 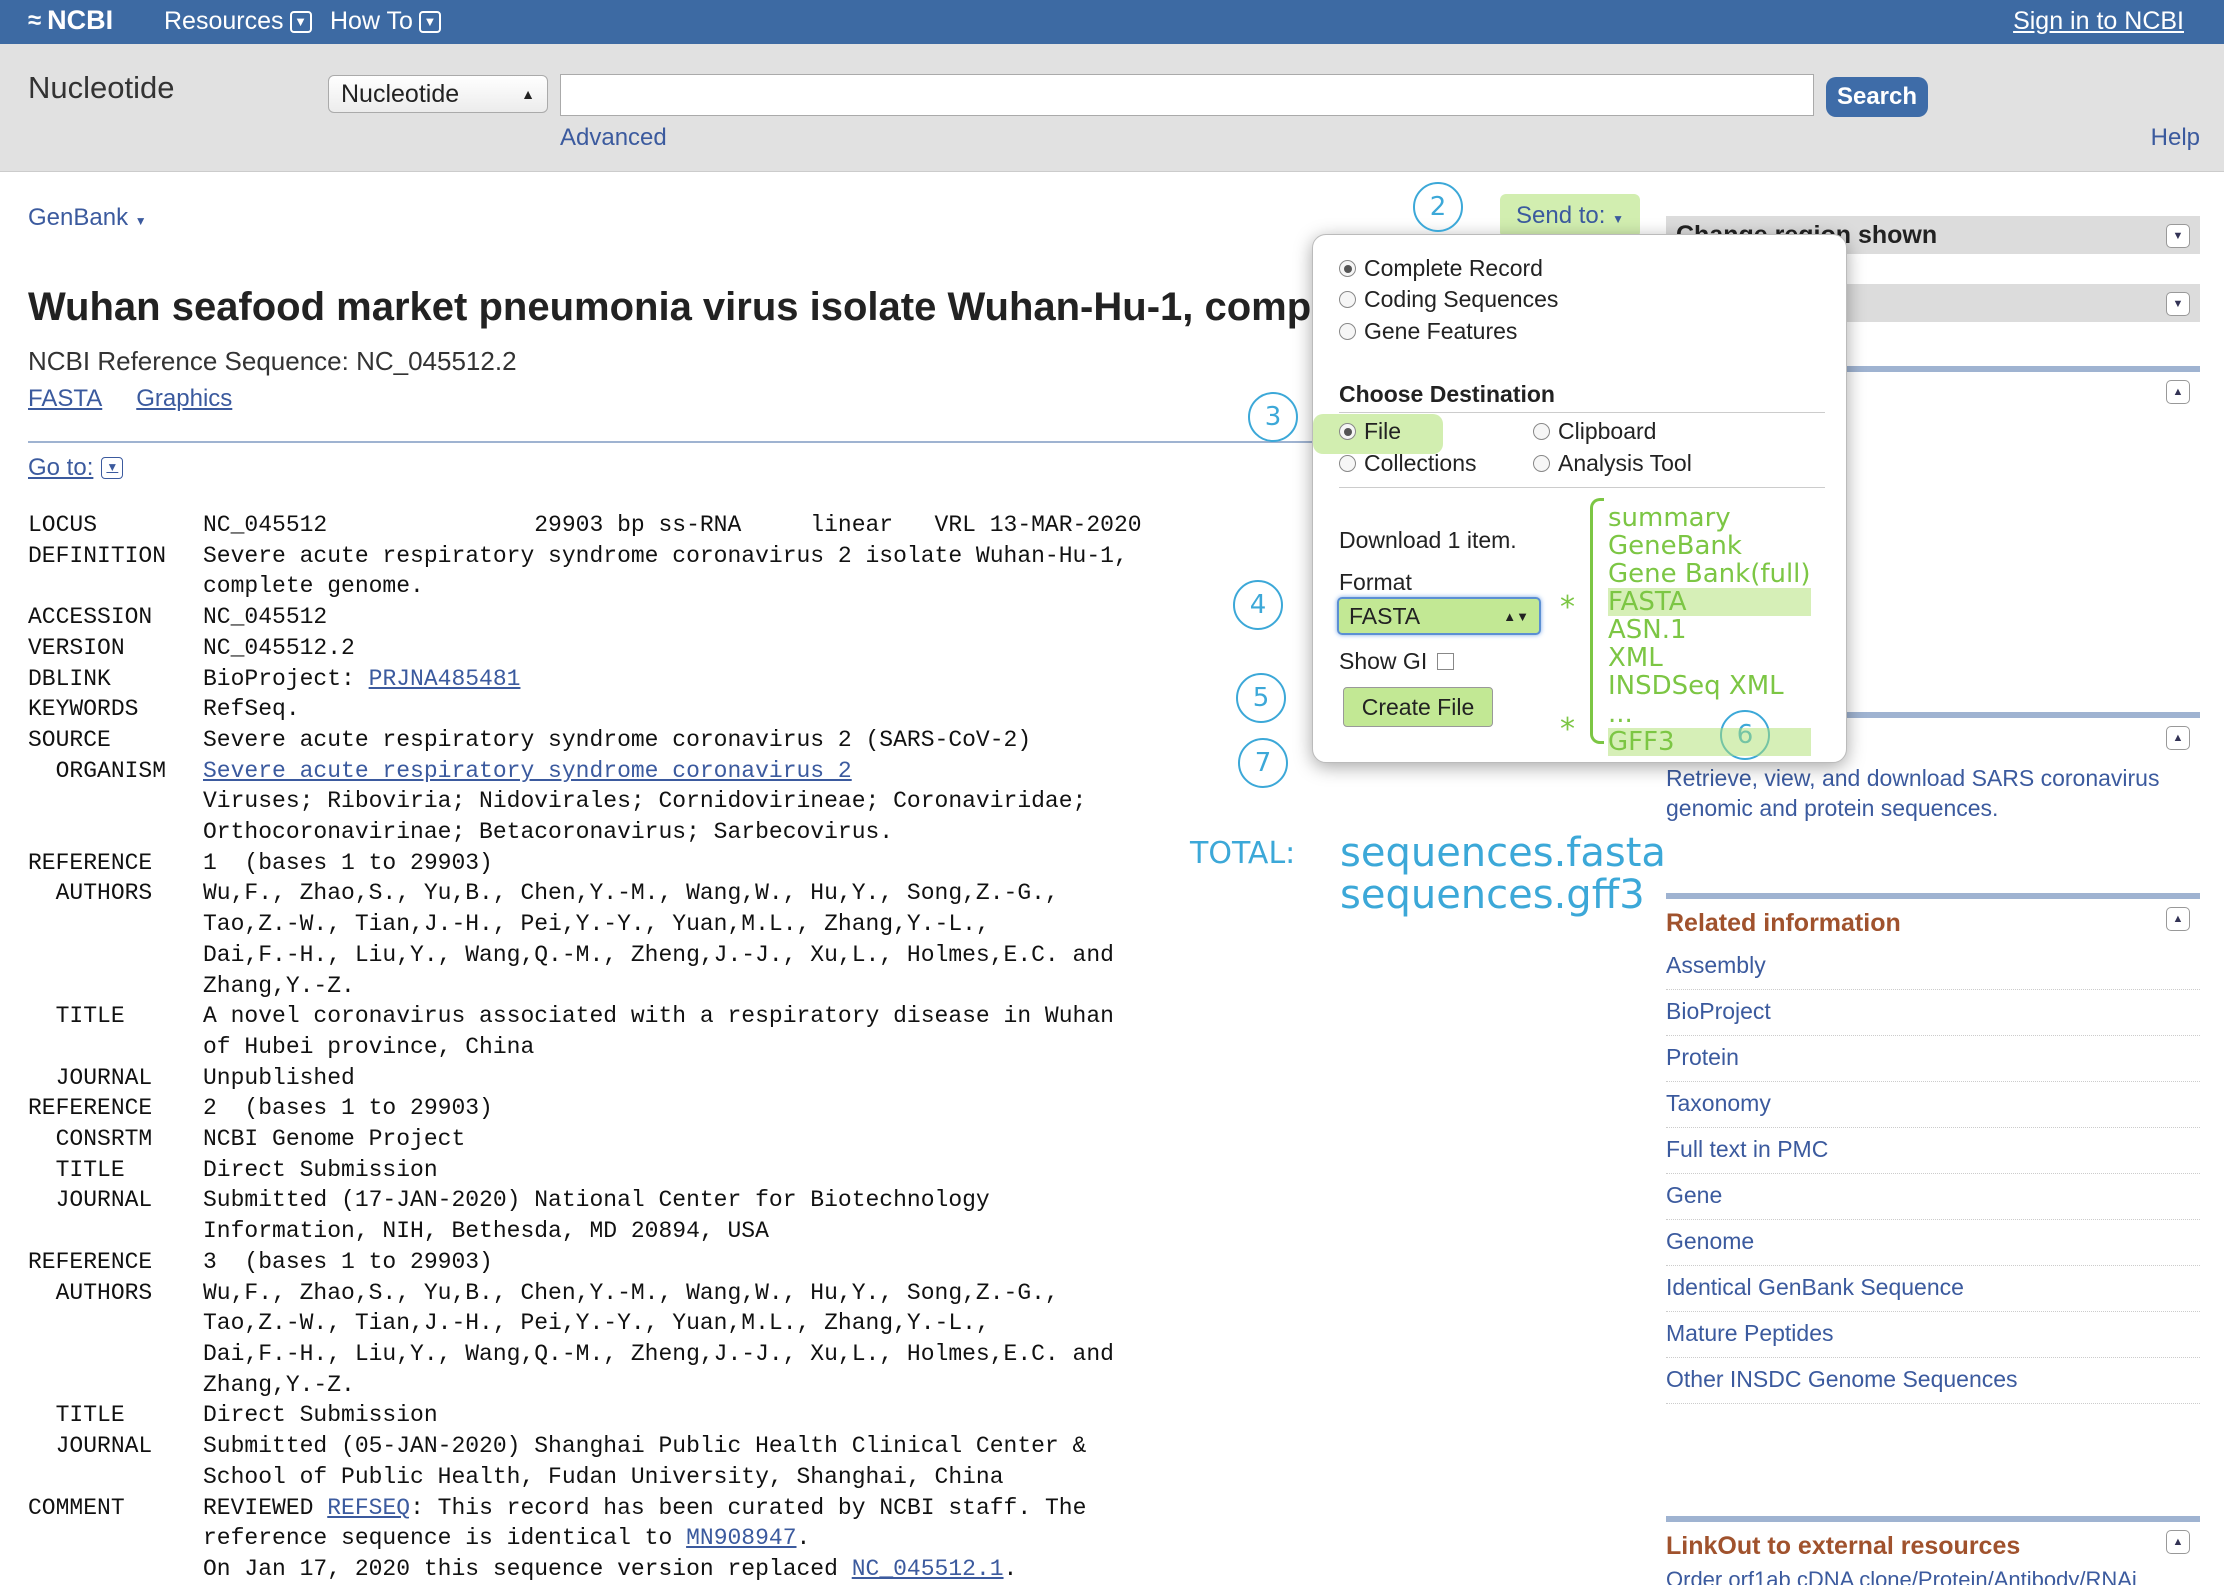 I want to click on checkbox, so click(x=1446, y=661).